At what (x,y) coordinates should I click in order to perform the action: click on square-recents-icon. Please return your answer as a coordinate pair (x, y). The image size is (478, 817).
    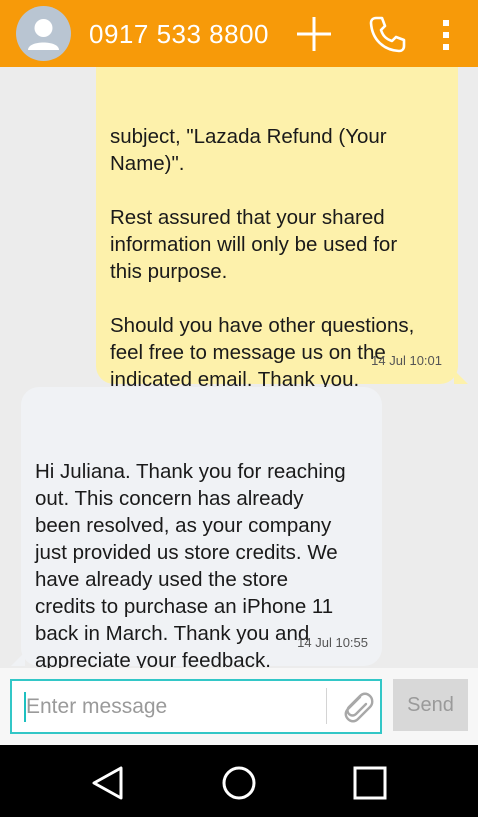
    Looking at the image, I should click on (370, 783).